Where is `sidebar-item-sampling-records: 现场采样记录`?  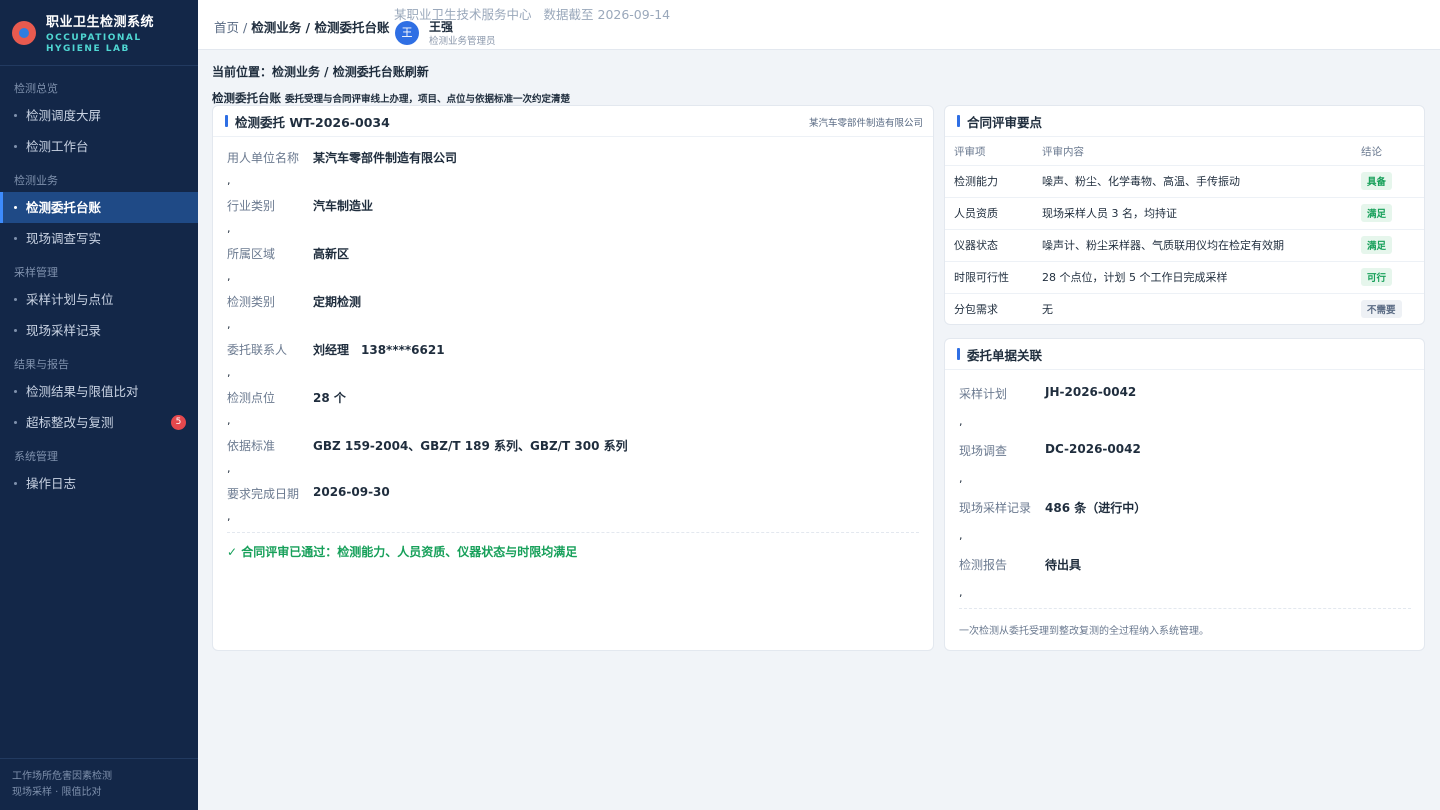 sidebar-item-sampling-records: 现场采样记录 is located at coordinates (99, 330).